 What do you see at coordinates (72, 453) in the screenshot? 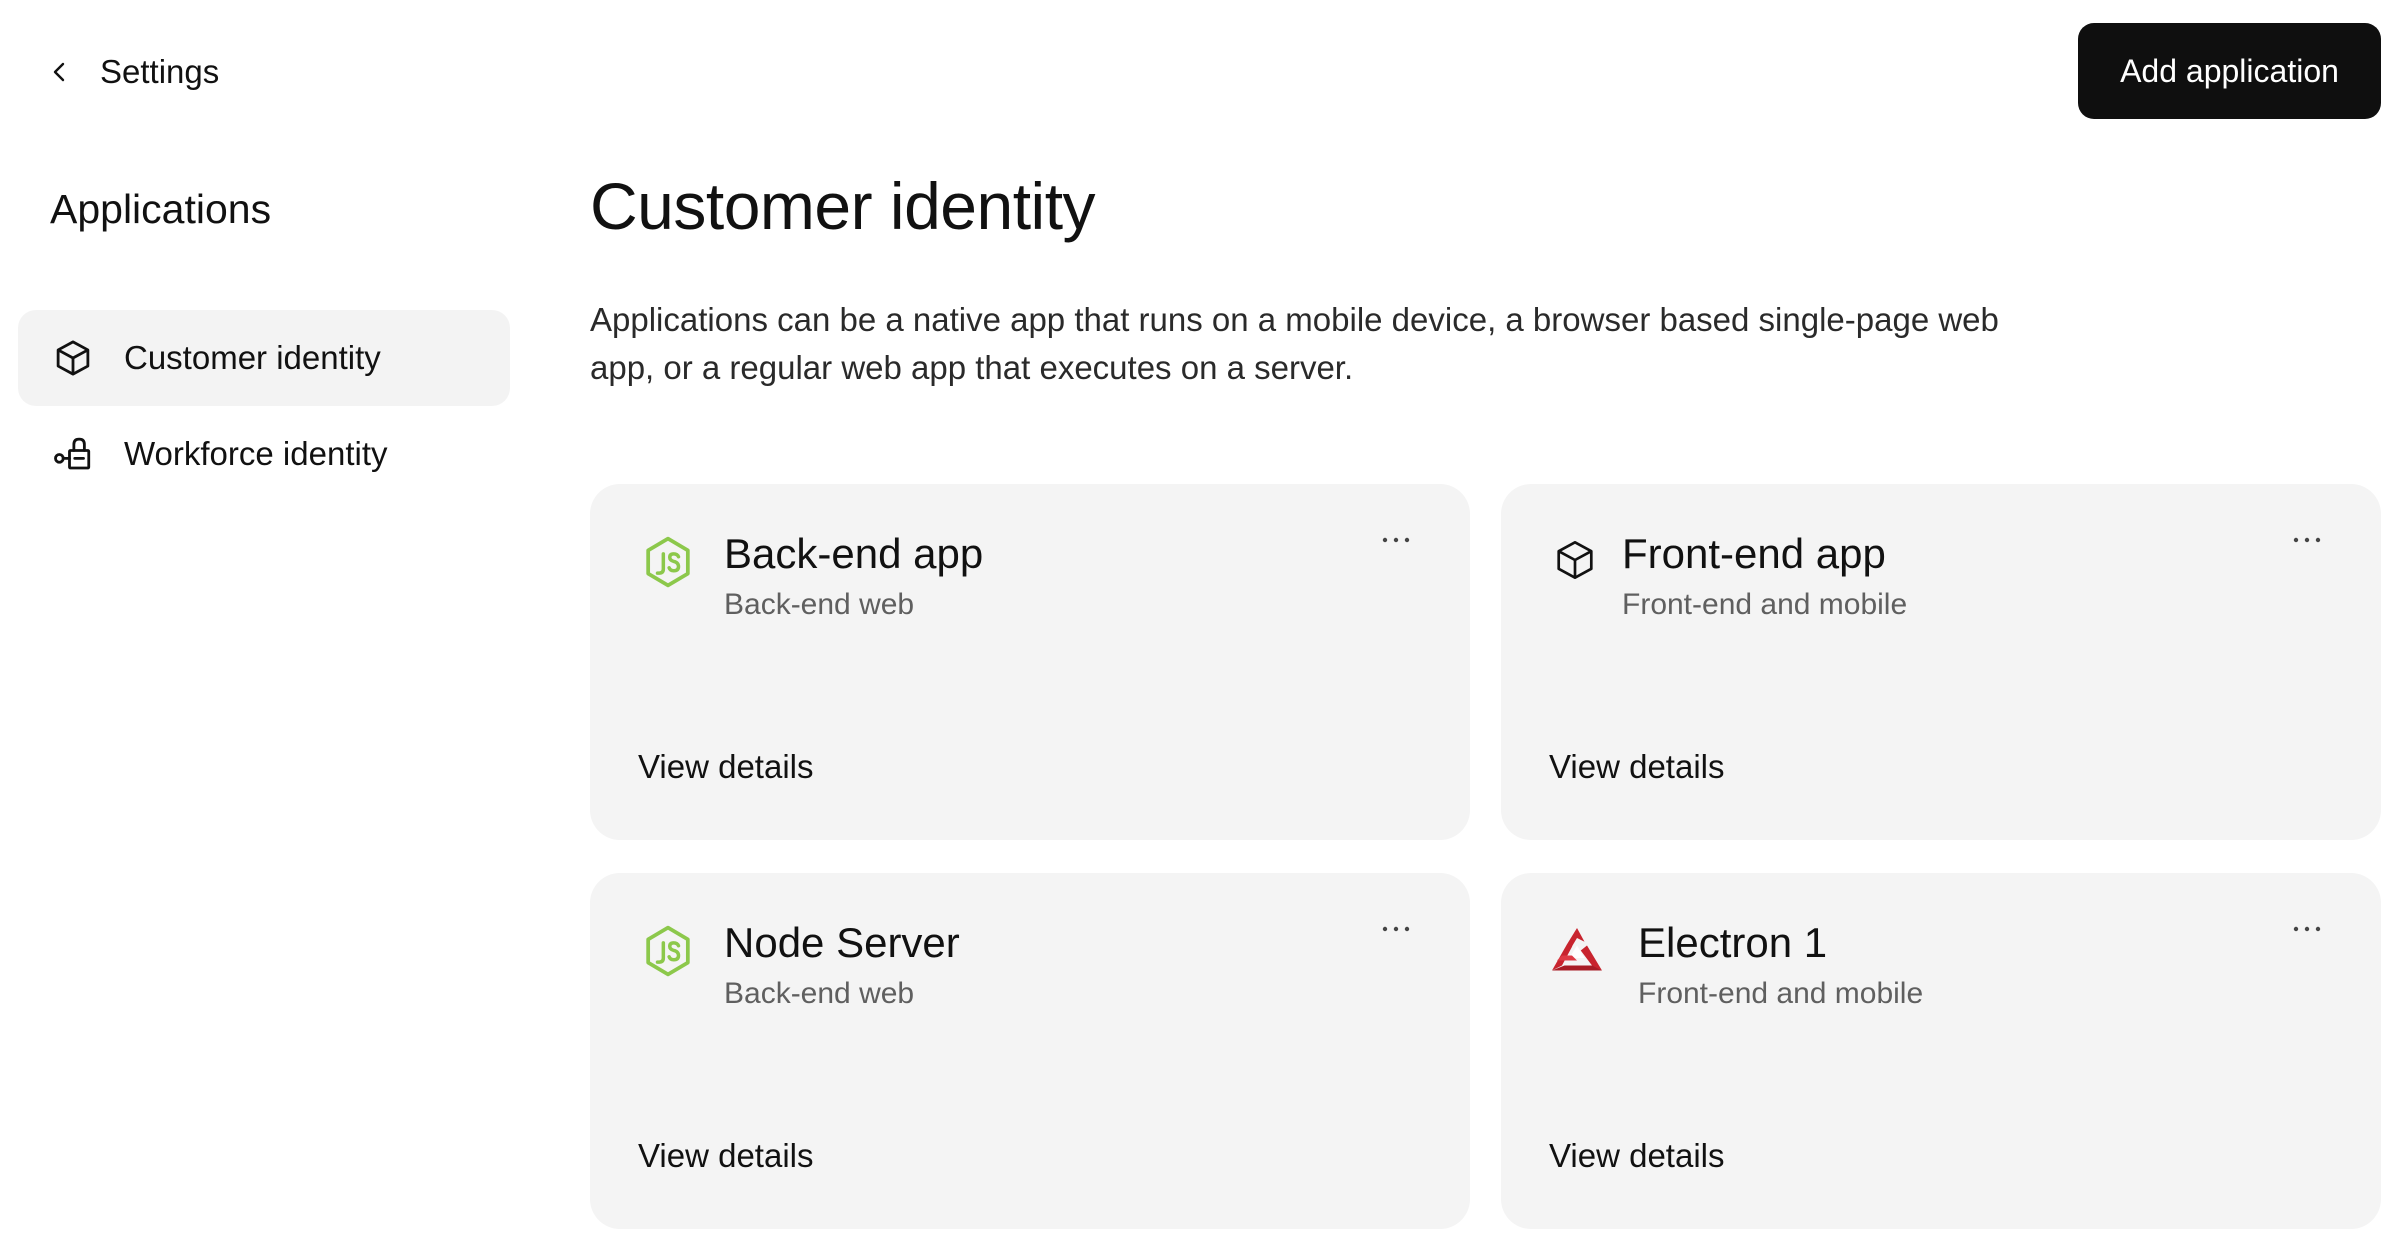
I see `workforce-icon` at bounding box center [72, 453].